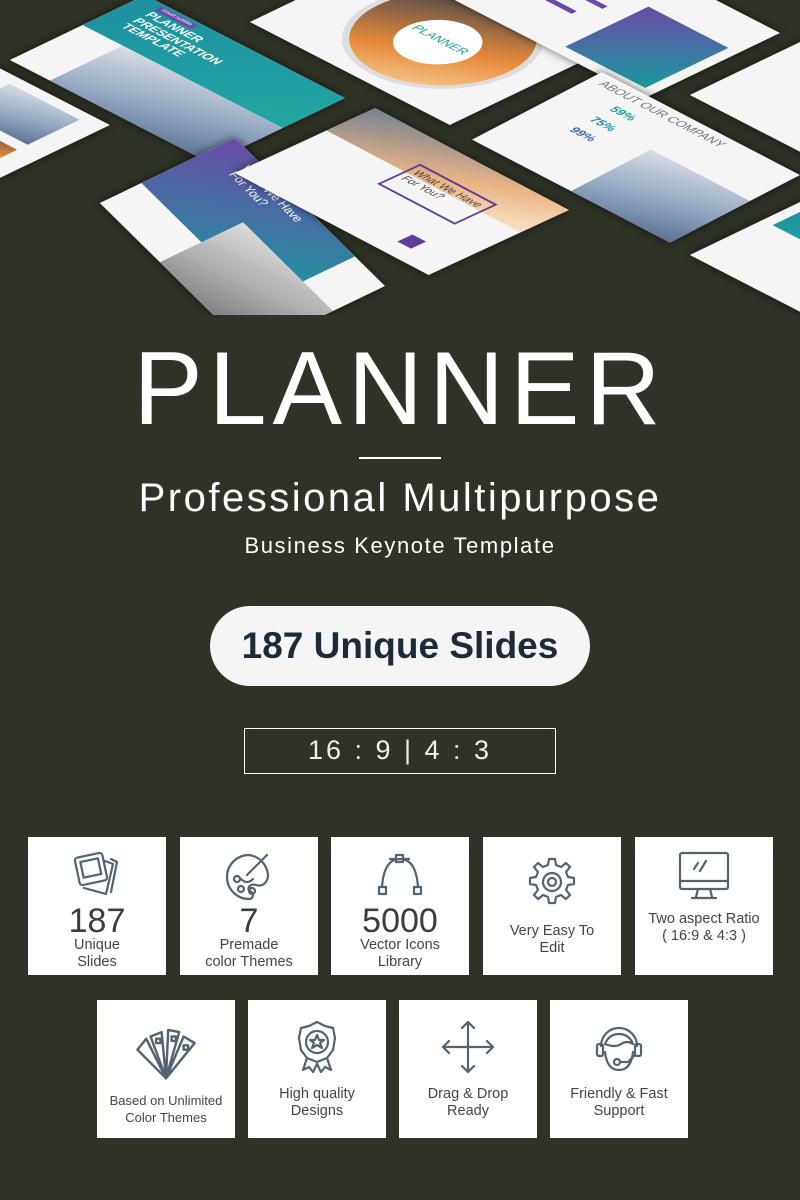 The image size is (800, 1200). Describe the element at coordinates (317, 1102) in the screenshot. I see `feature-label: High quality Designs` at that location.